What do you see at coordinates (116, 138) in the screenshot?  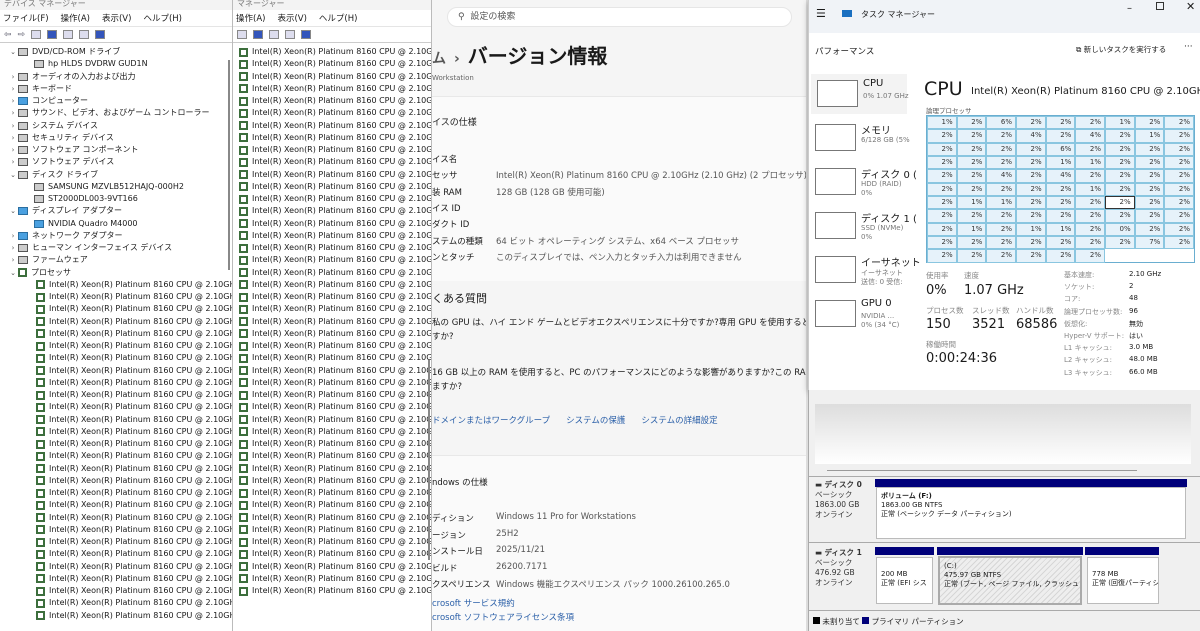 I see `tree-item: › セキュリティ デバイス` at bounding box center [116, 138].